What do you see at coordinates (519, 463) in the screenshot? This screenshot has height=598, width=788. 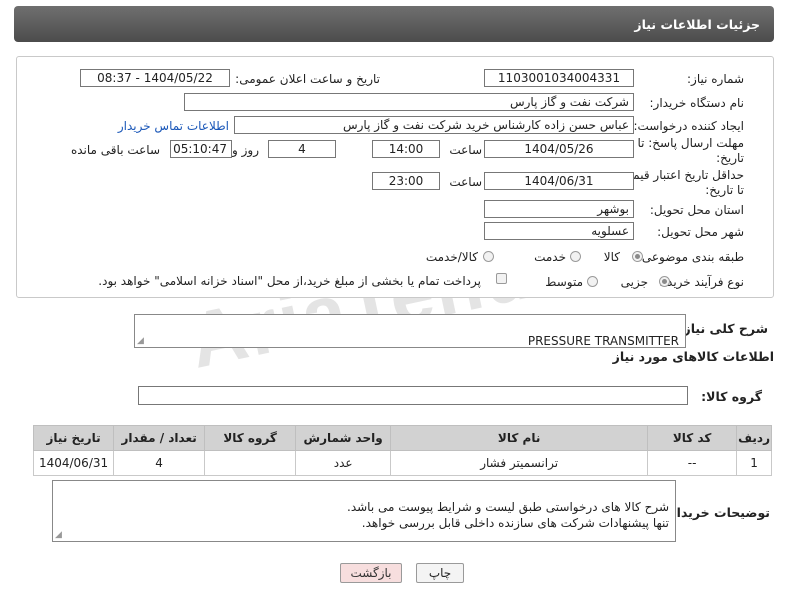 I see `cell-name: ترانسمیتر فشار` at bounding box center [519, 463].